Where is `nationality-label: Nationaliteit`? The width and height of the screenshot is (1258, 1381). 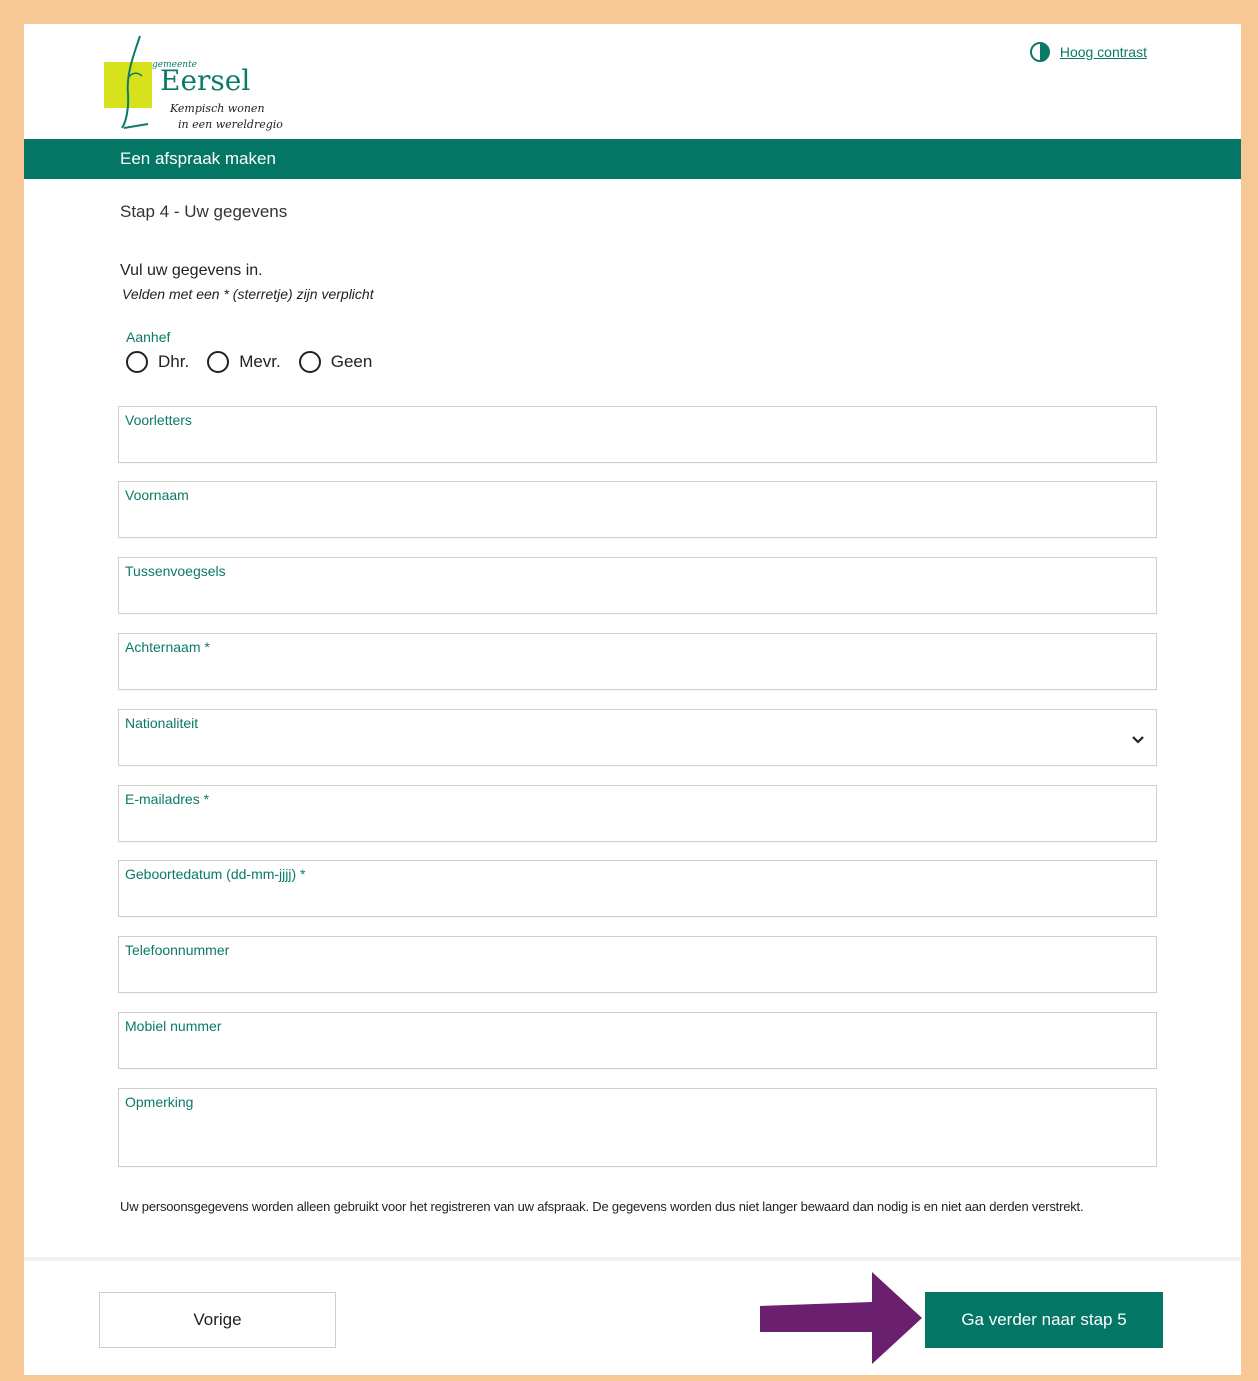
nationality-label: Nationaliteit is located at coordinates (162, 723).